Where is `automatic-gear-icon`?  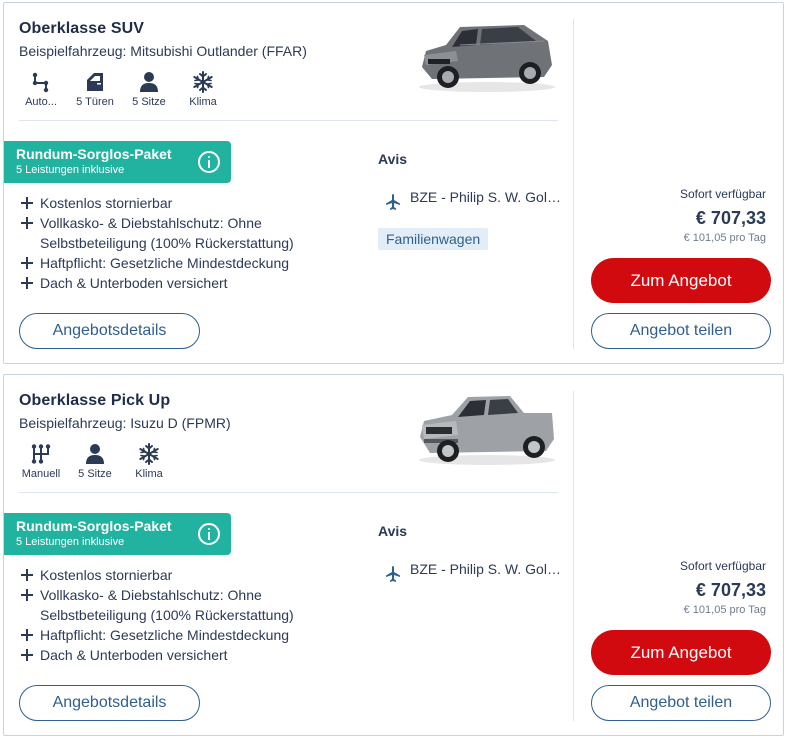 automatic-gear-icon is located at coordinates (40, 82).